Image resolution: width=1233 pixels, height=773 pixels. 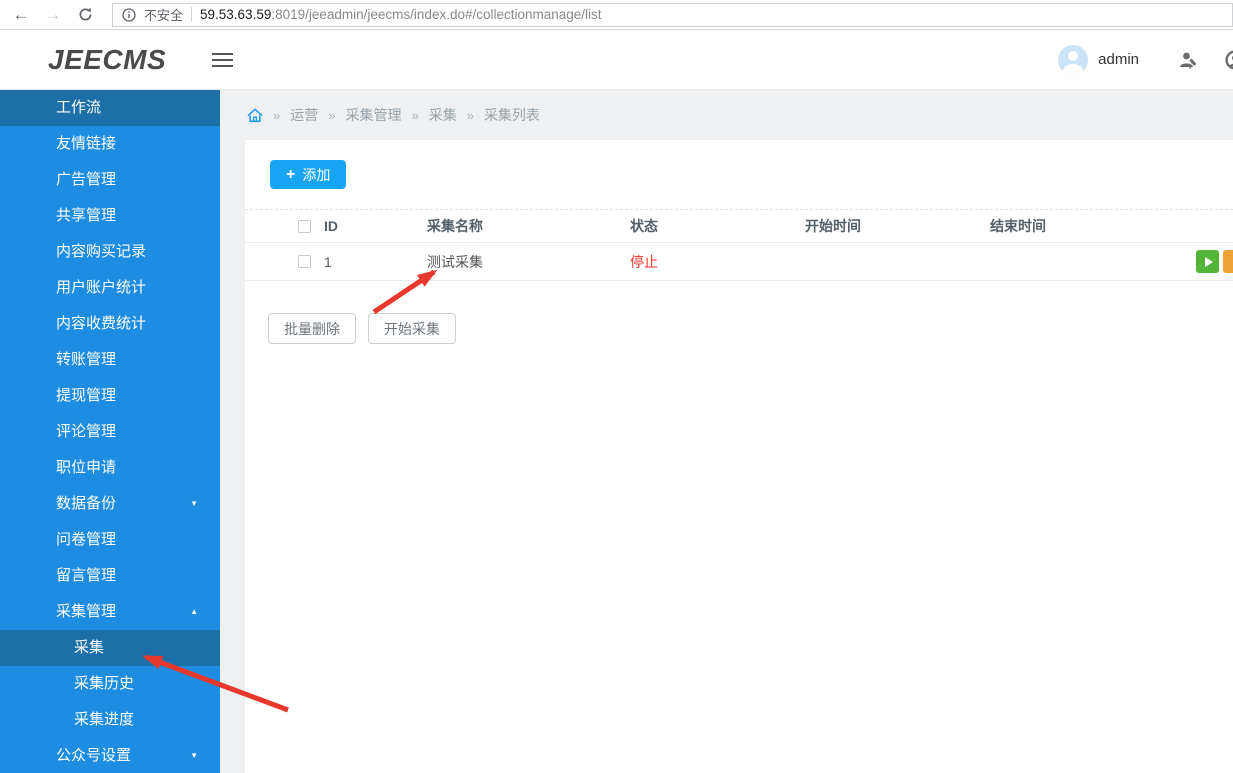 What do you see at coordinates (110, 108) in the screenshot?
I see `sidebar-item: 工作流` at bounding box center [110, 108].